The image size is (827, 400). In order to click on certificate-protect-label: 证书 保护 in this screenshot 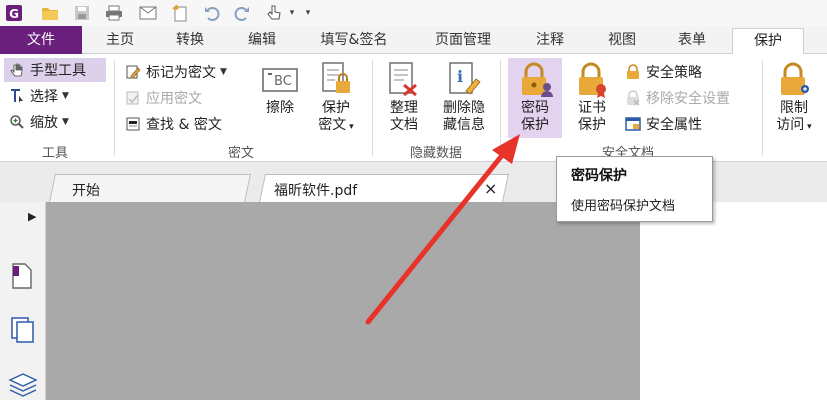, I will do `click(592, 117)`.